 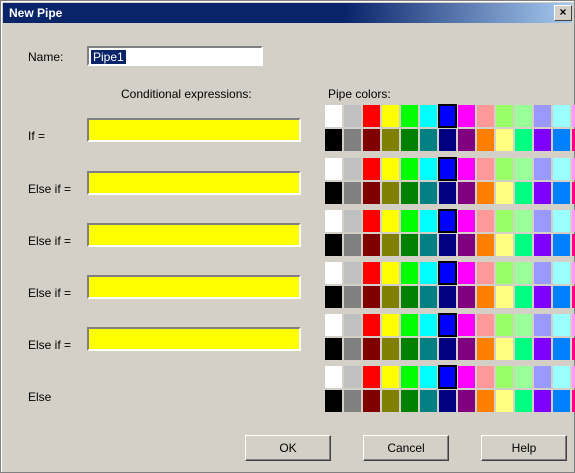 I want to click on help-button: Help, so click(x=524, y=448).